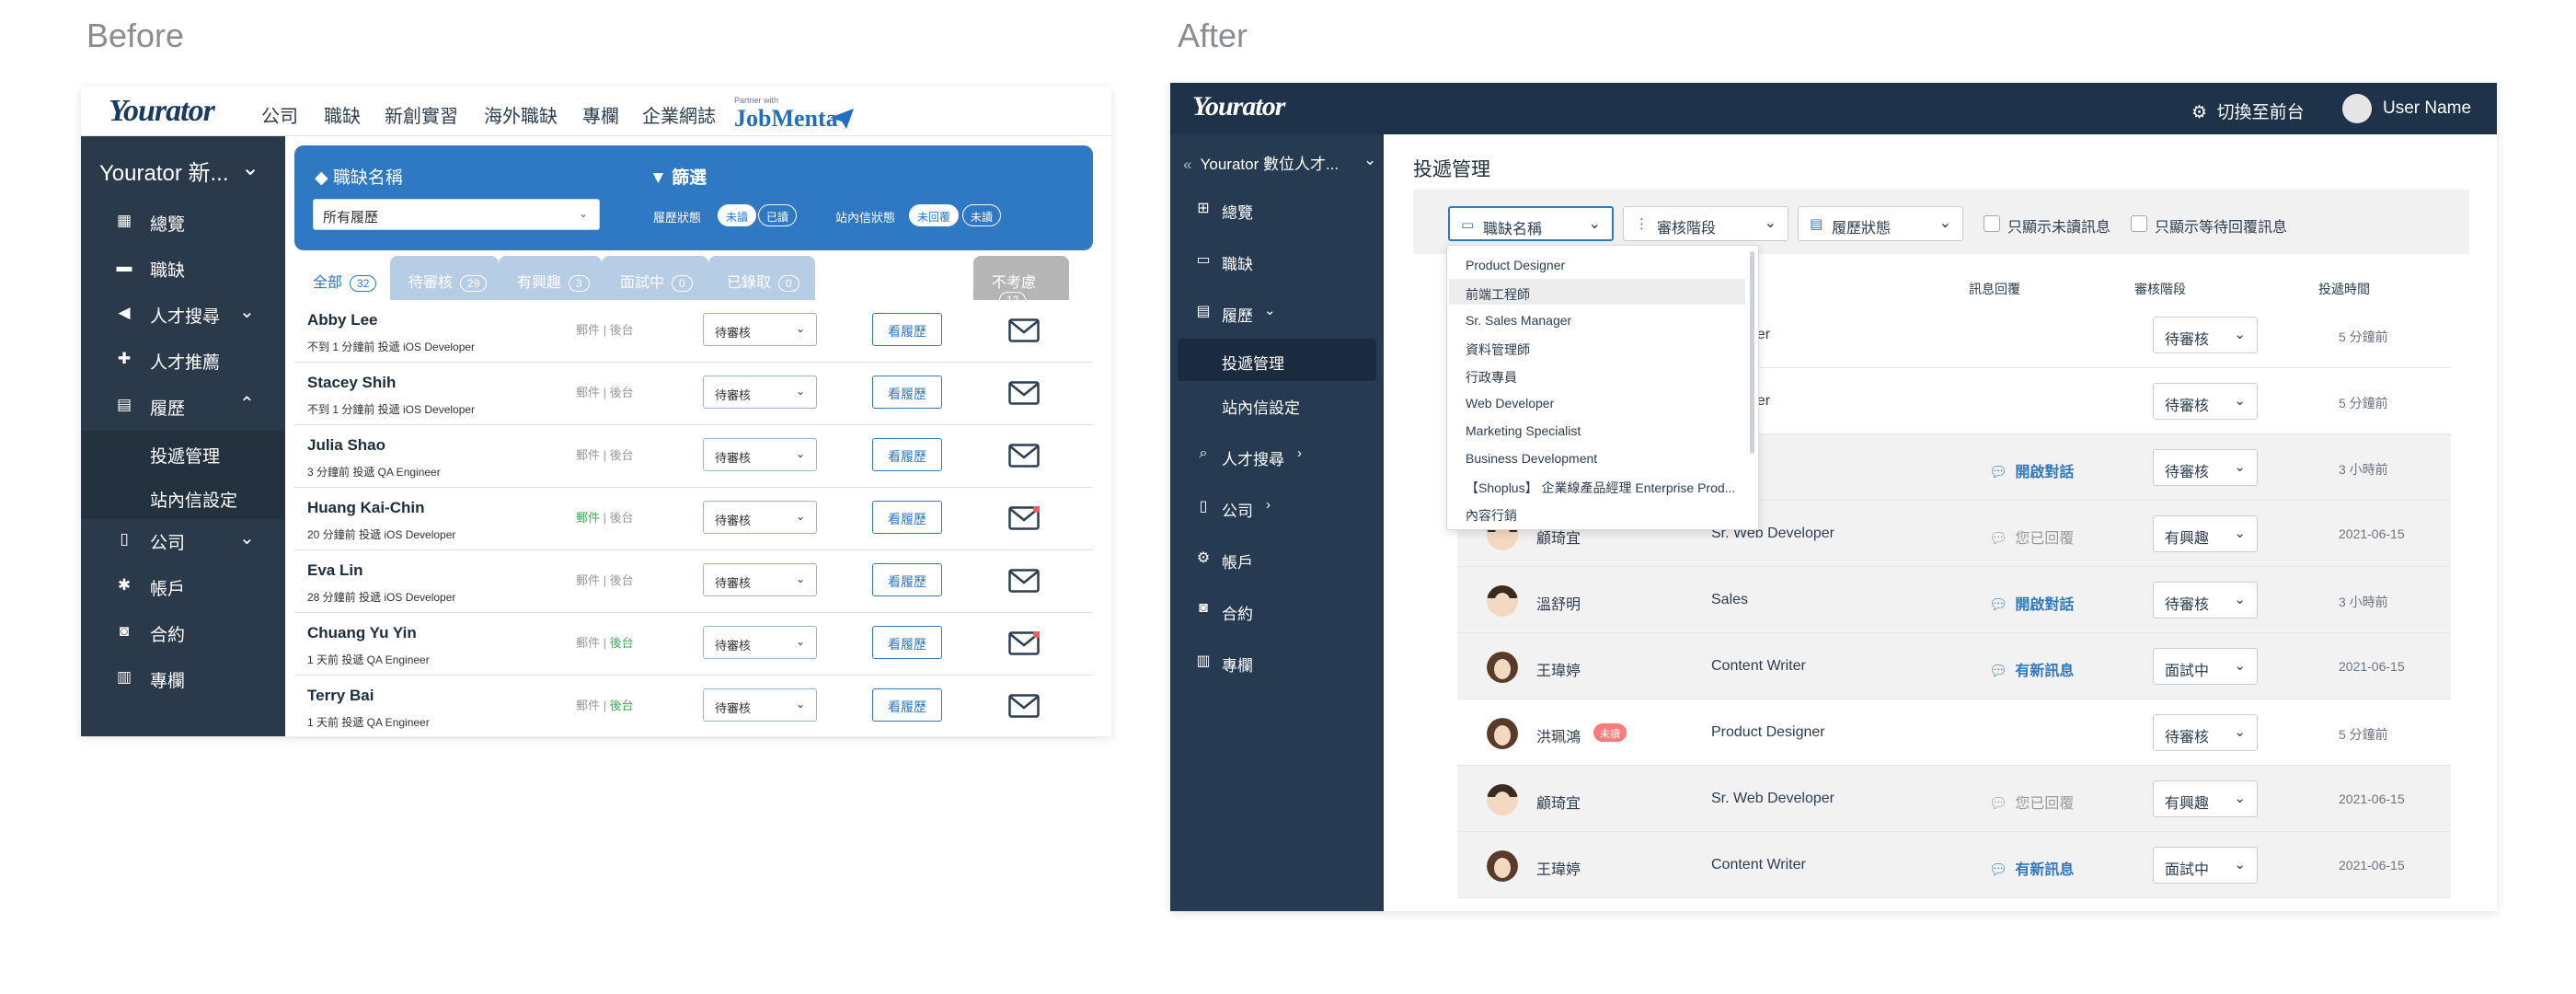 The image size is (2576, 994). What do you see at coordinates (2139, 223) in the screenshot?
I see `awaiting-reply-checkbox` at bounding box center [2139, 223].